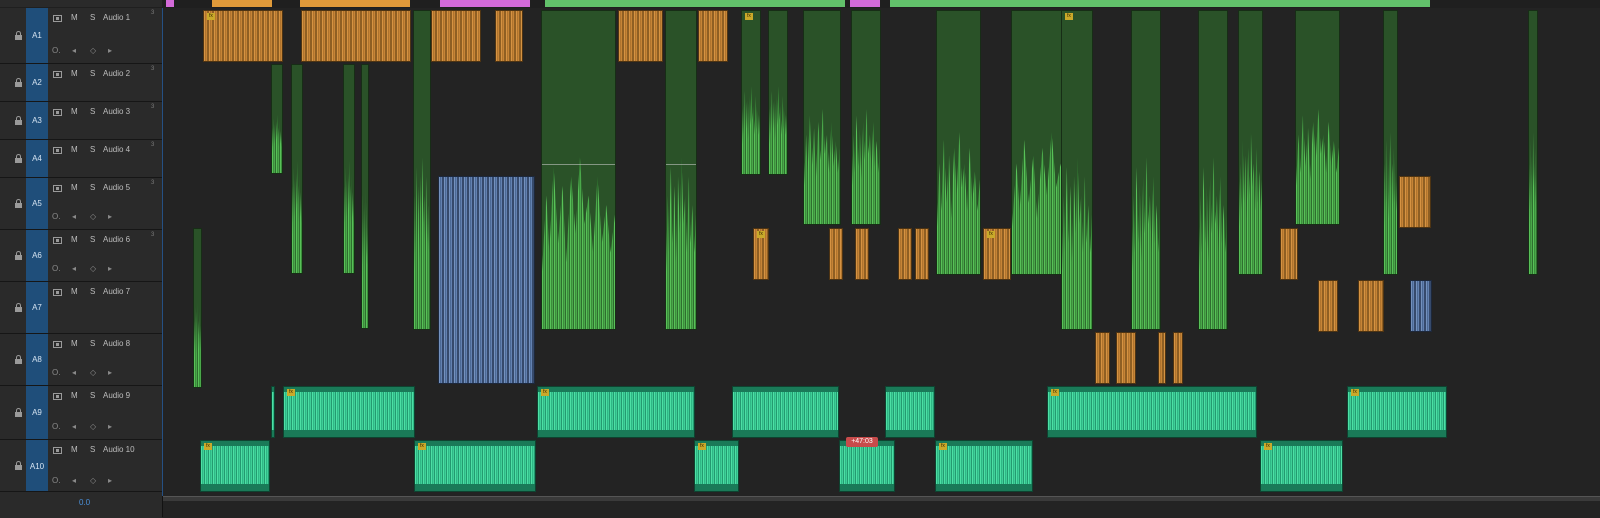 The height and width of the screenshot is (518, 1600). Describe the element at coordinates (37, 466) in the screenshot. I see `track-id: A10` at that location.